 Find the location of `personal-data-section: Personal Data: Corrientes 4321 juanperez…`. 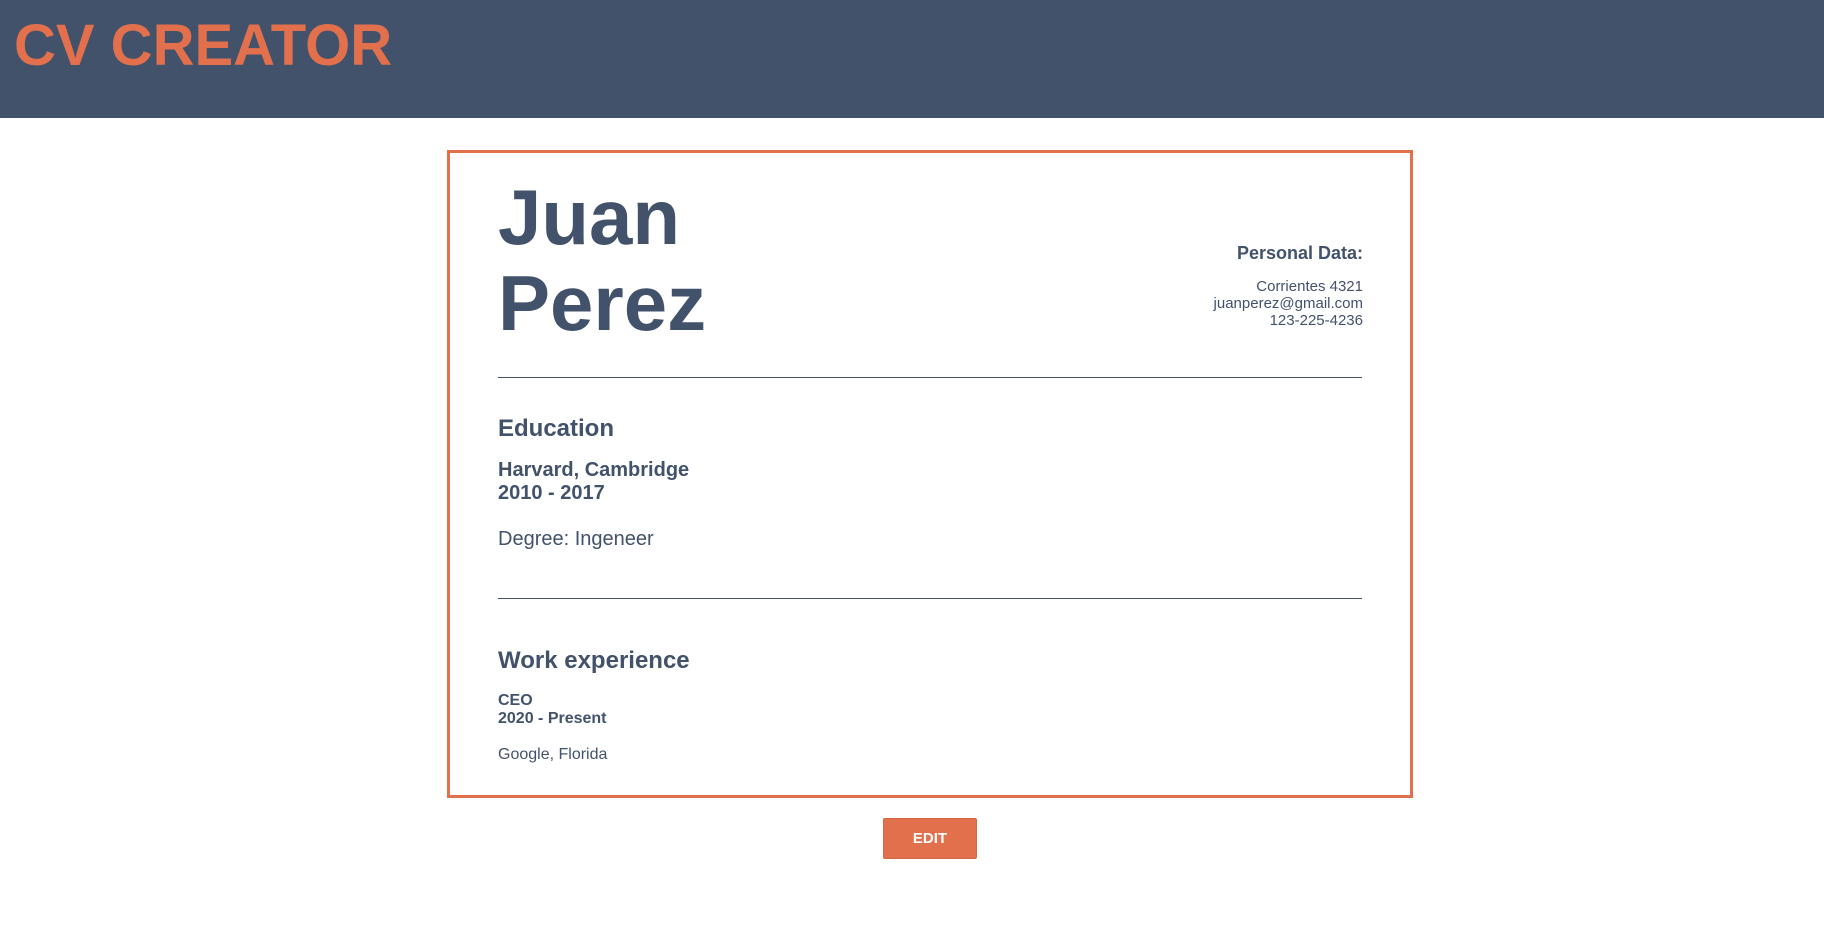

personal-data-section: Personal Data: Corrientes 4321 juanperez… is located at coordinates (1288, 285).